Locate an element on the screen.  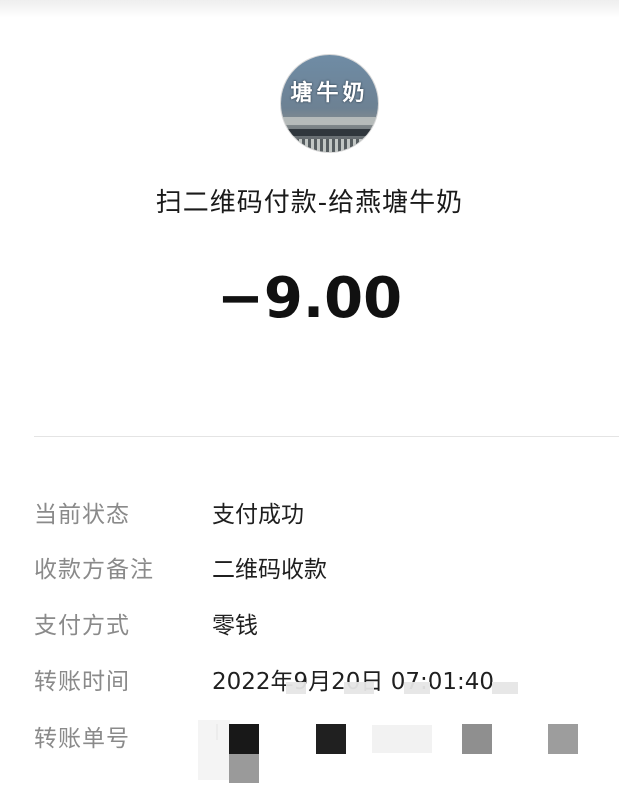
detail-value: 支付成功 is located at coordinates (258, 515).